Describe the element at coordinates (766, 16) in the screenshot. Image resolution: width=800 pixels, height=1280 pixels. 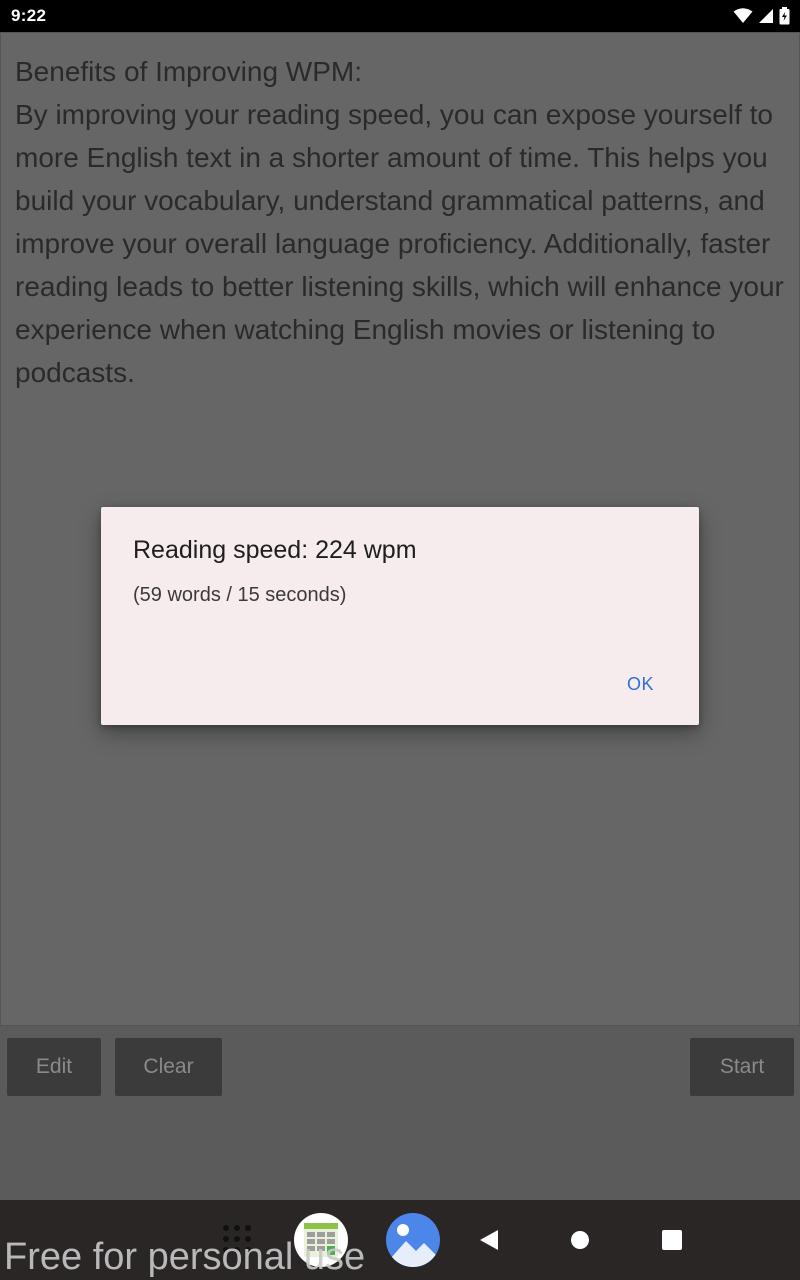
I see `signal-icon` at that location.